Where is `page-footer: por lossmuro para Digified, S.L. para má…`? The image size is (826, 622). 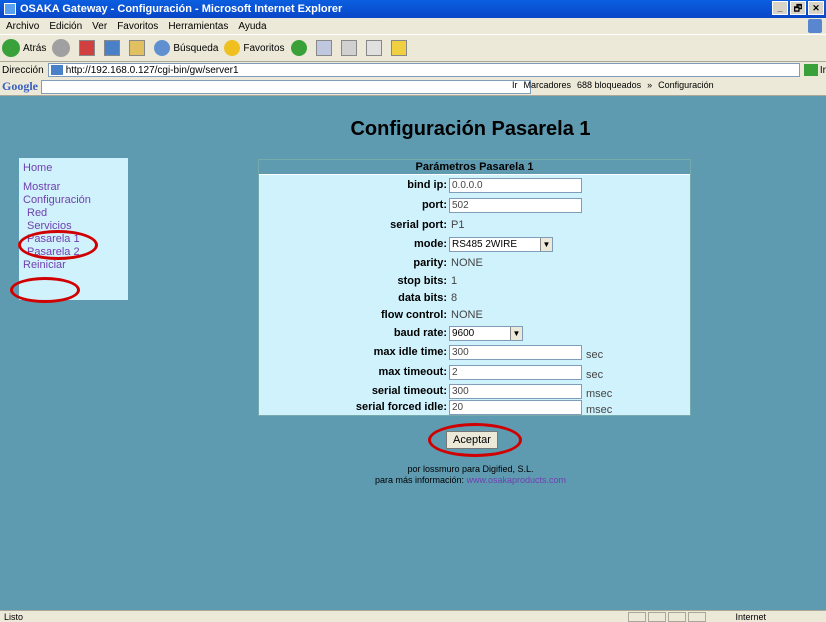
page-footer: por lossmuro para Digified, S.L. para má… is located at coordinates (413, 475).